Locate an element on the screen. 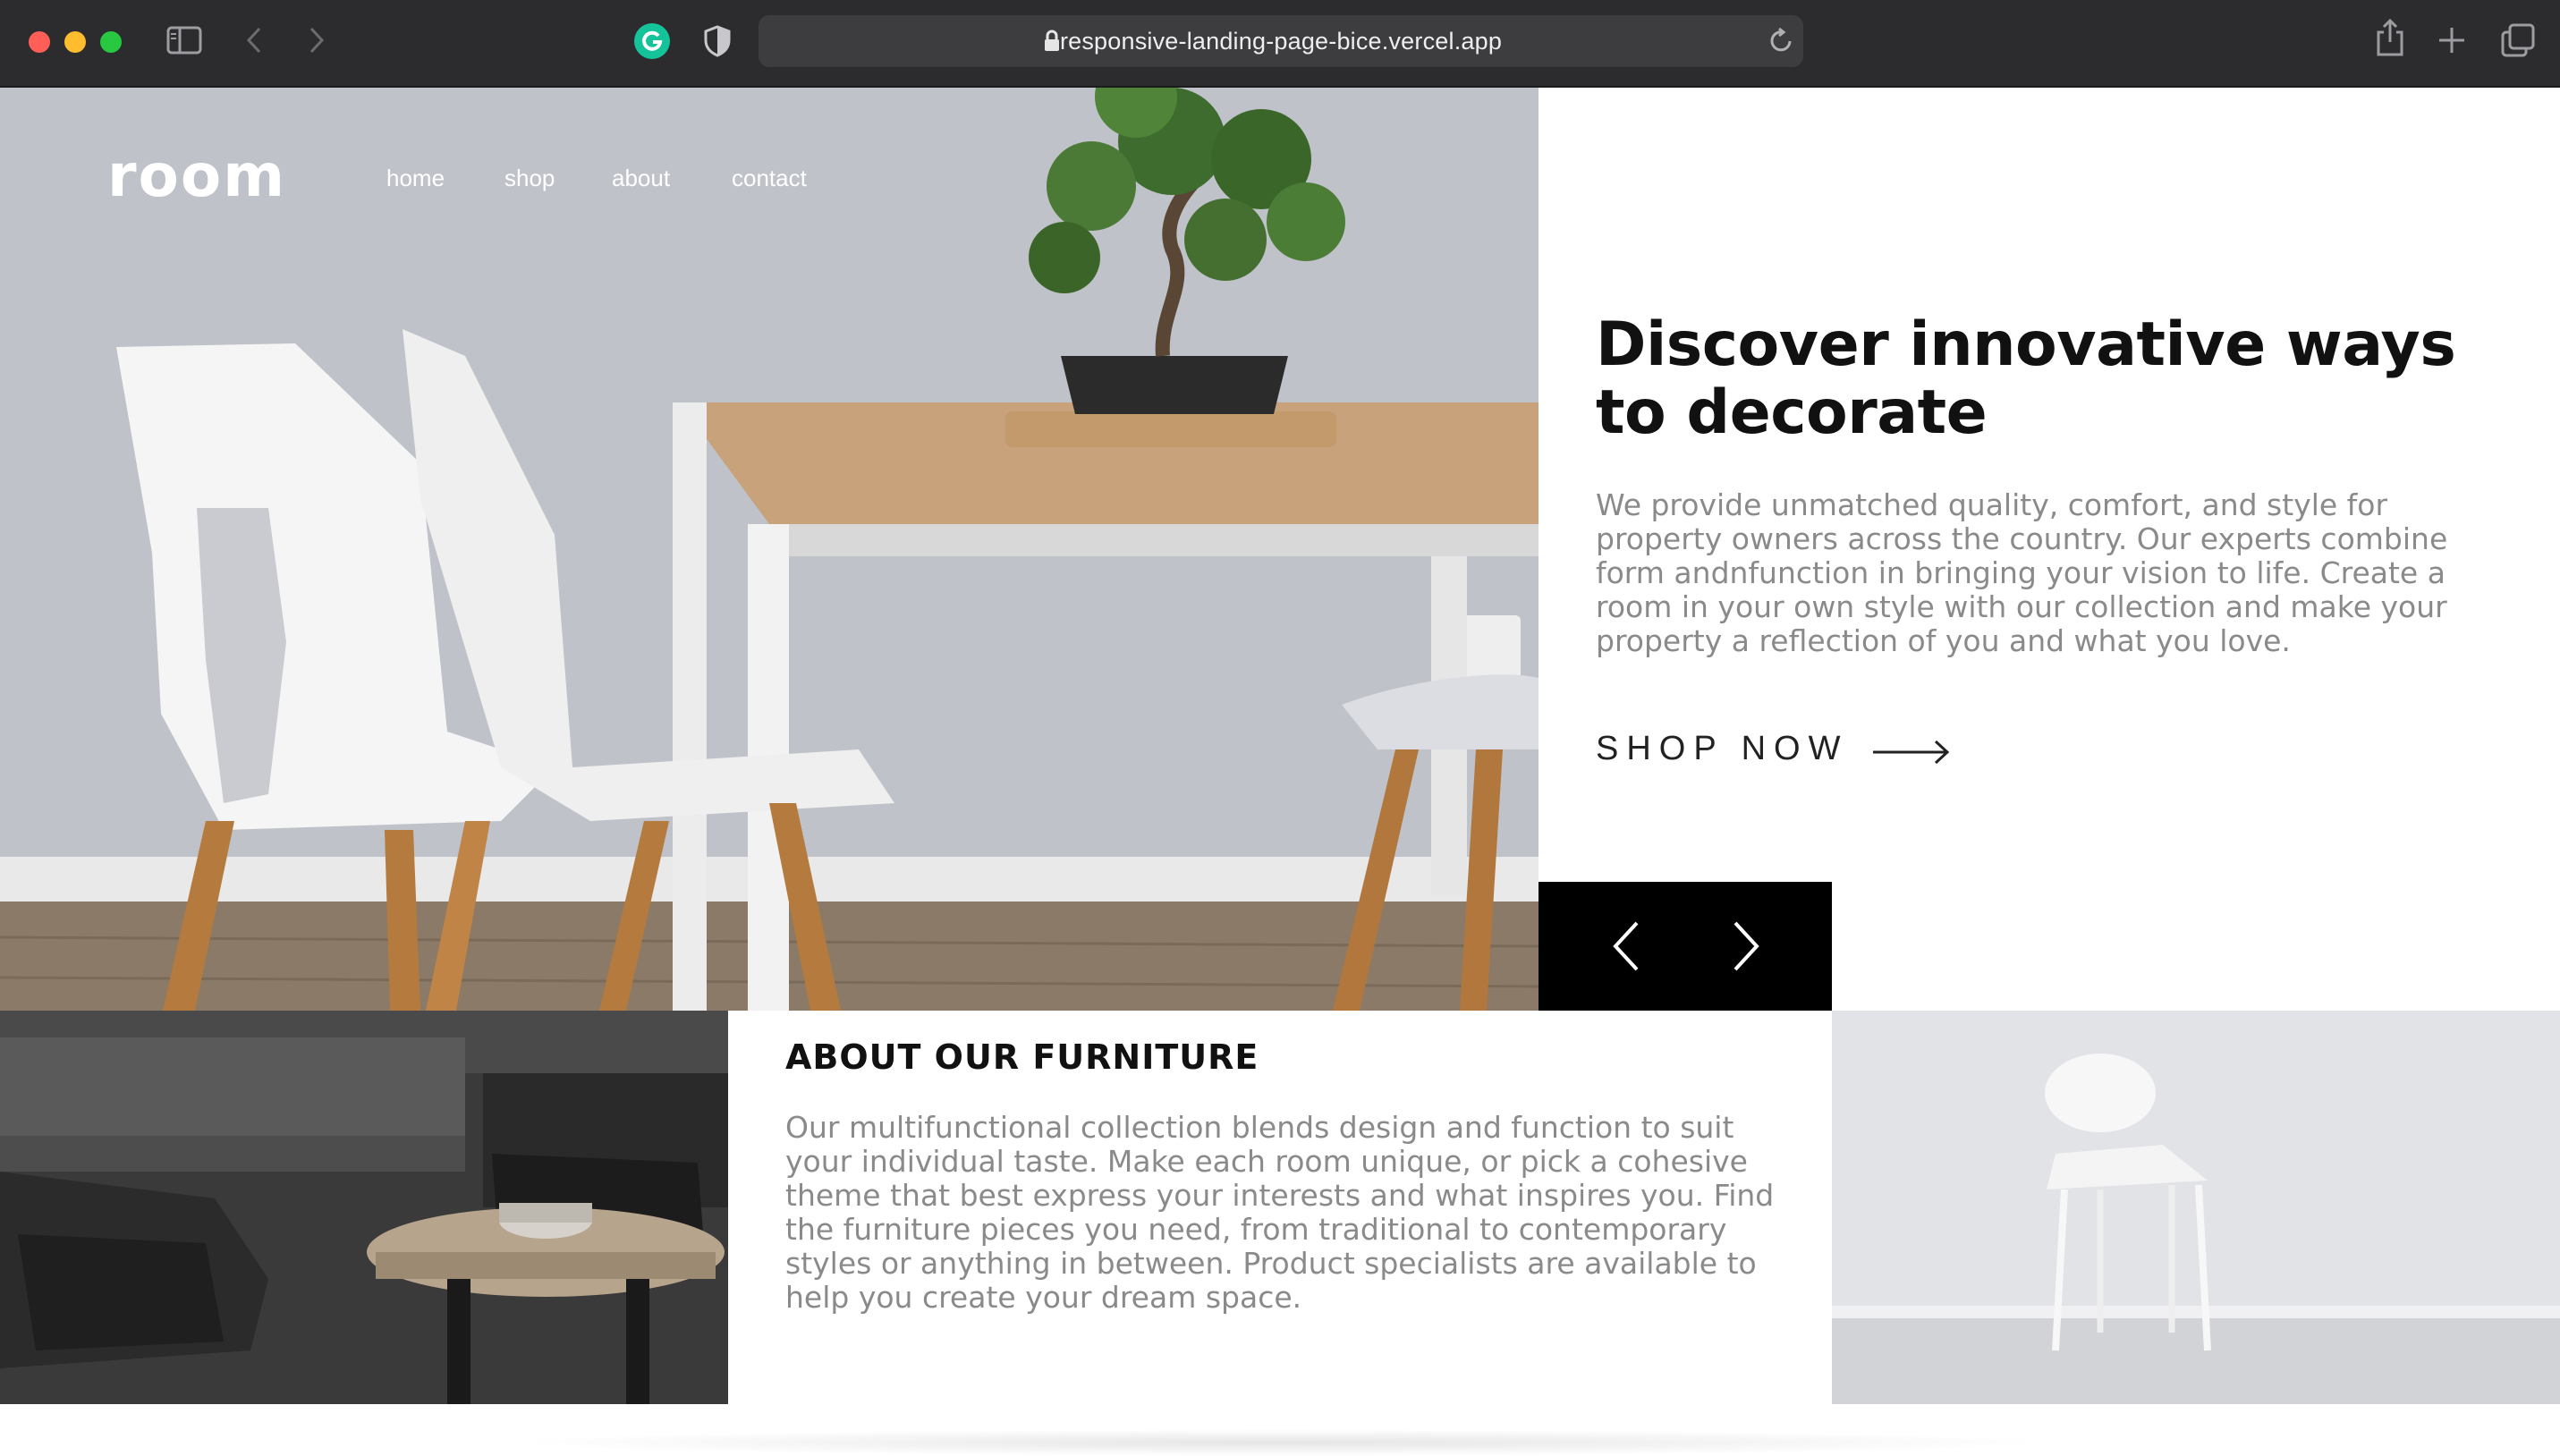 The height and width of the screenshot is (1456, 2560). hero-title: Discover innovative ways to decorate is located at coordinates (2026, 378).